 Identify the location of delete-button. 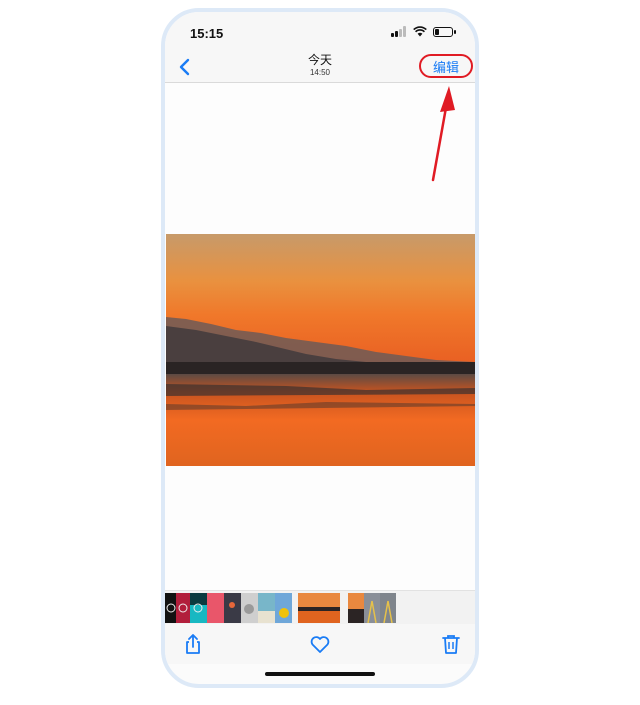
(451, 644).